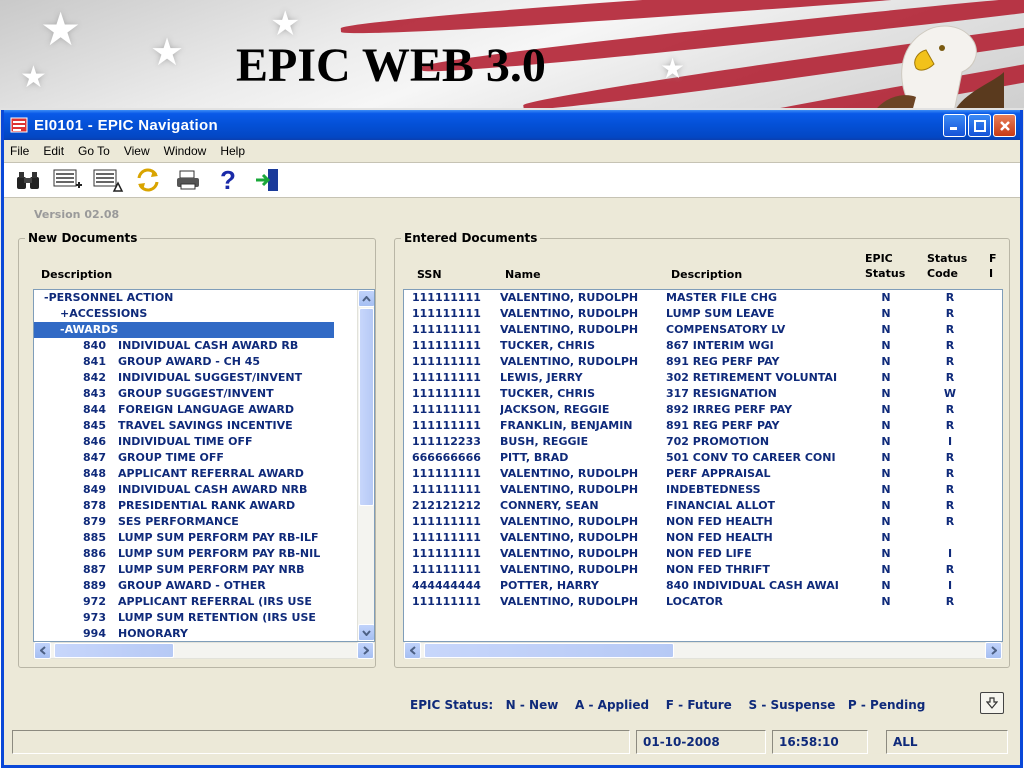  Describe the element at coordinates (549, 650) in the screenshot. I see `entered-documents-hscroll-thumb` at that location.